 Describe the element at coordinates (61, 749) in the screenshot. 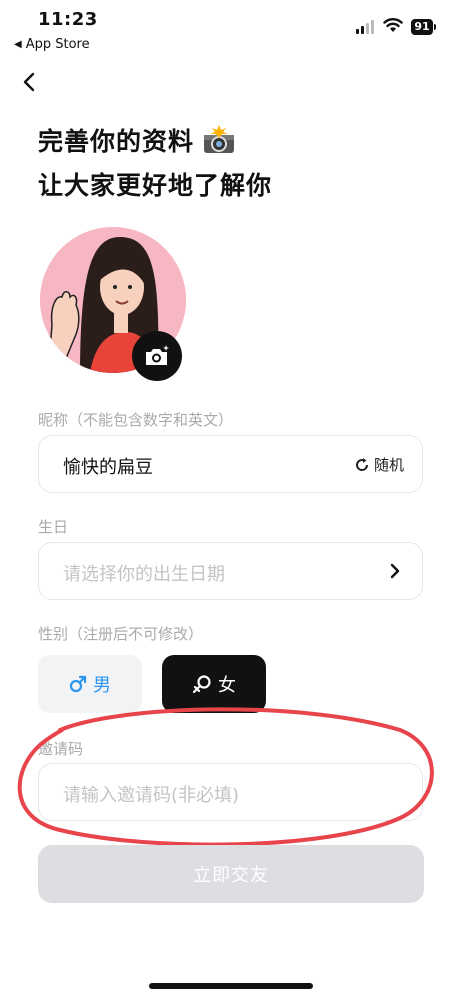

I see `invite-code-label: 邀请码` at that location.